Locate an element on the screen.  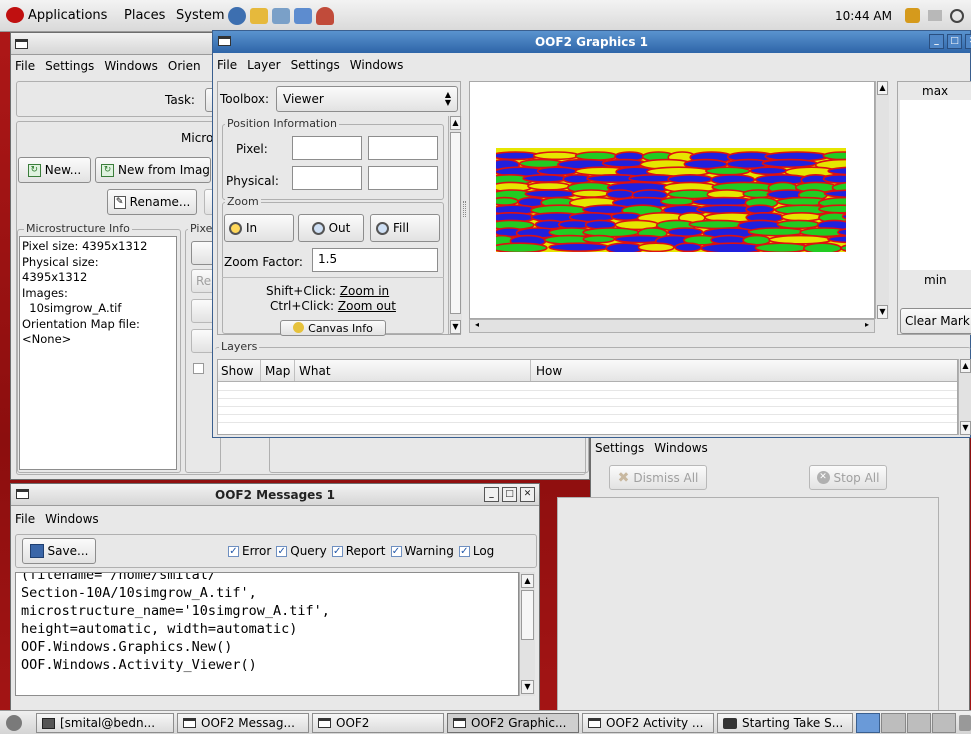
graphics-canvas is located at coordinates (672, 200).